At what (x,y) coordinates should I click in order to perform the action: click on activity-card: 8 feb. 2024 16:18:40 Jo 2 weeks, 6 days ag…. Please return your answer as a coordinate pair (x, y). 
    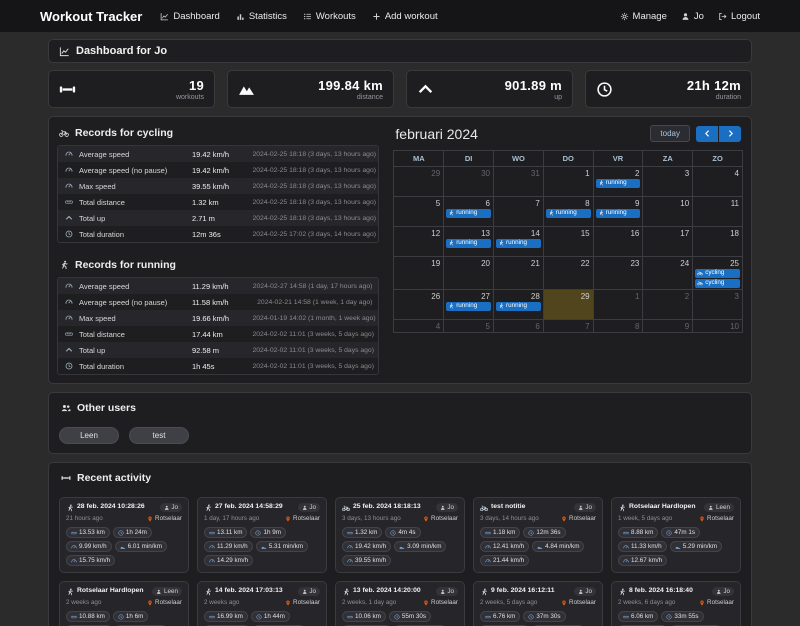
    Looking at the image, I should click on (676, 603).